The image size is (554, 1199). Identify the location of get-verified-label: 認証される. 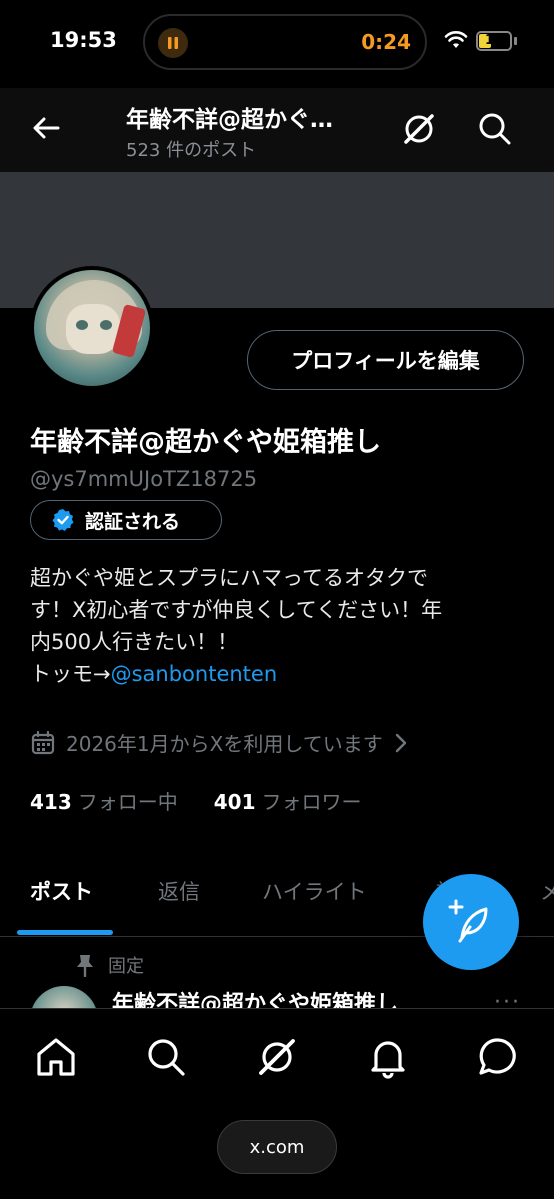
(133, 521).